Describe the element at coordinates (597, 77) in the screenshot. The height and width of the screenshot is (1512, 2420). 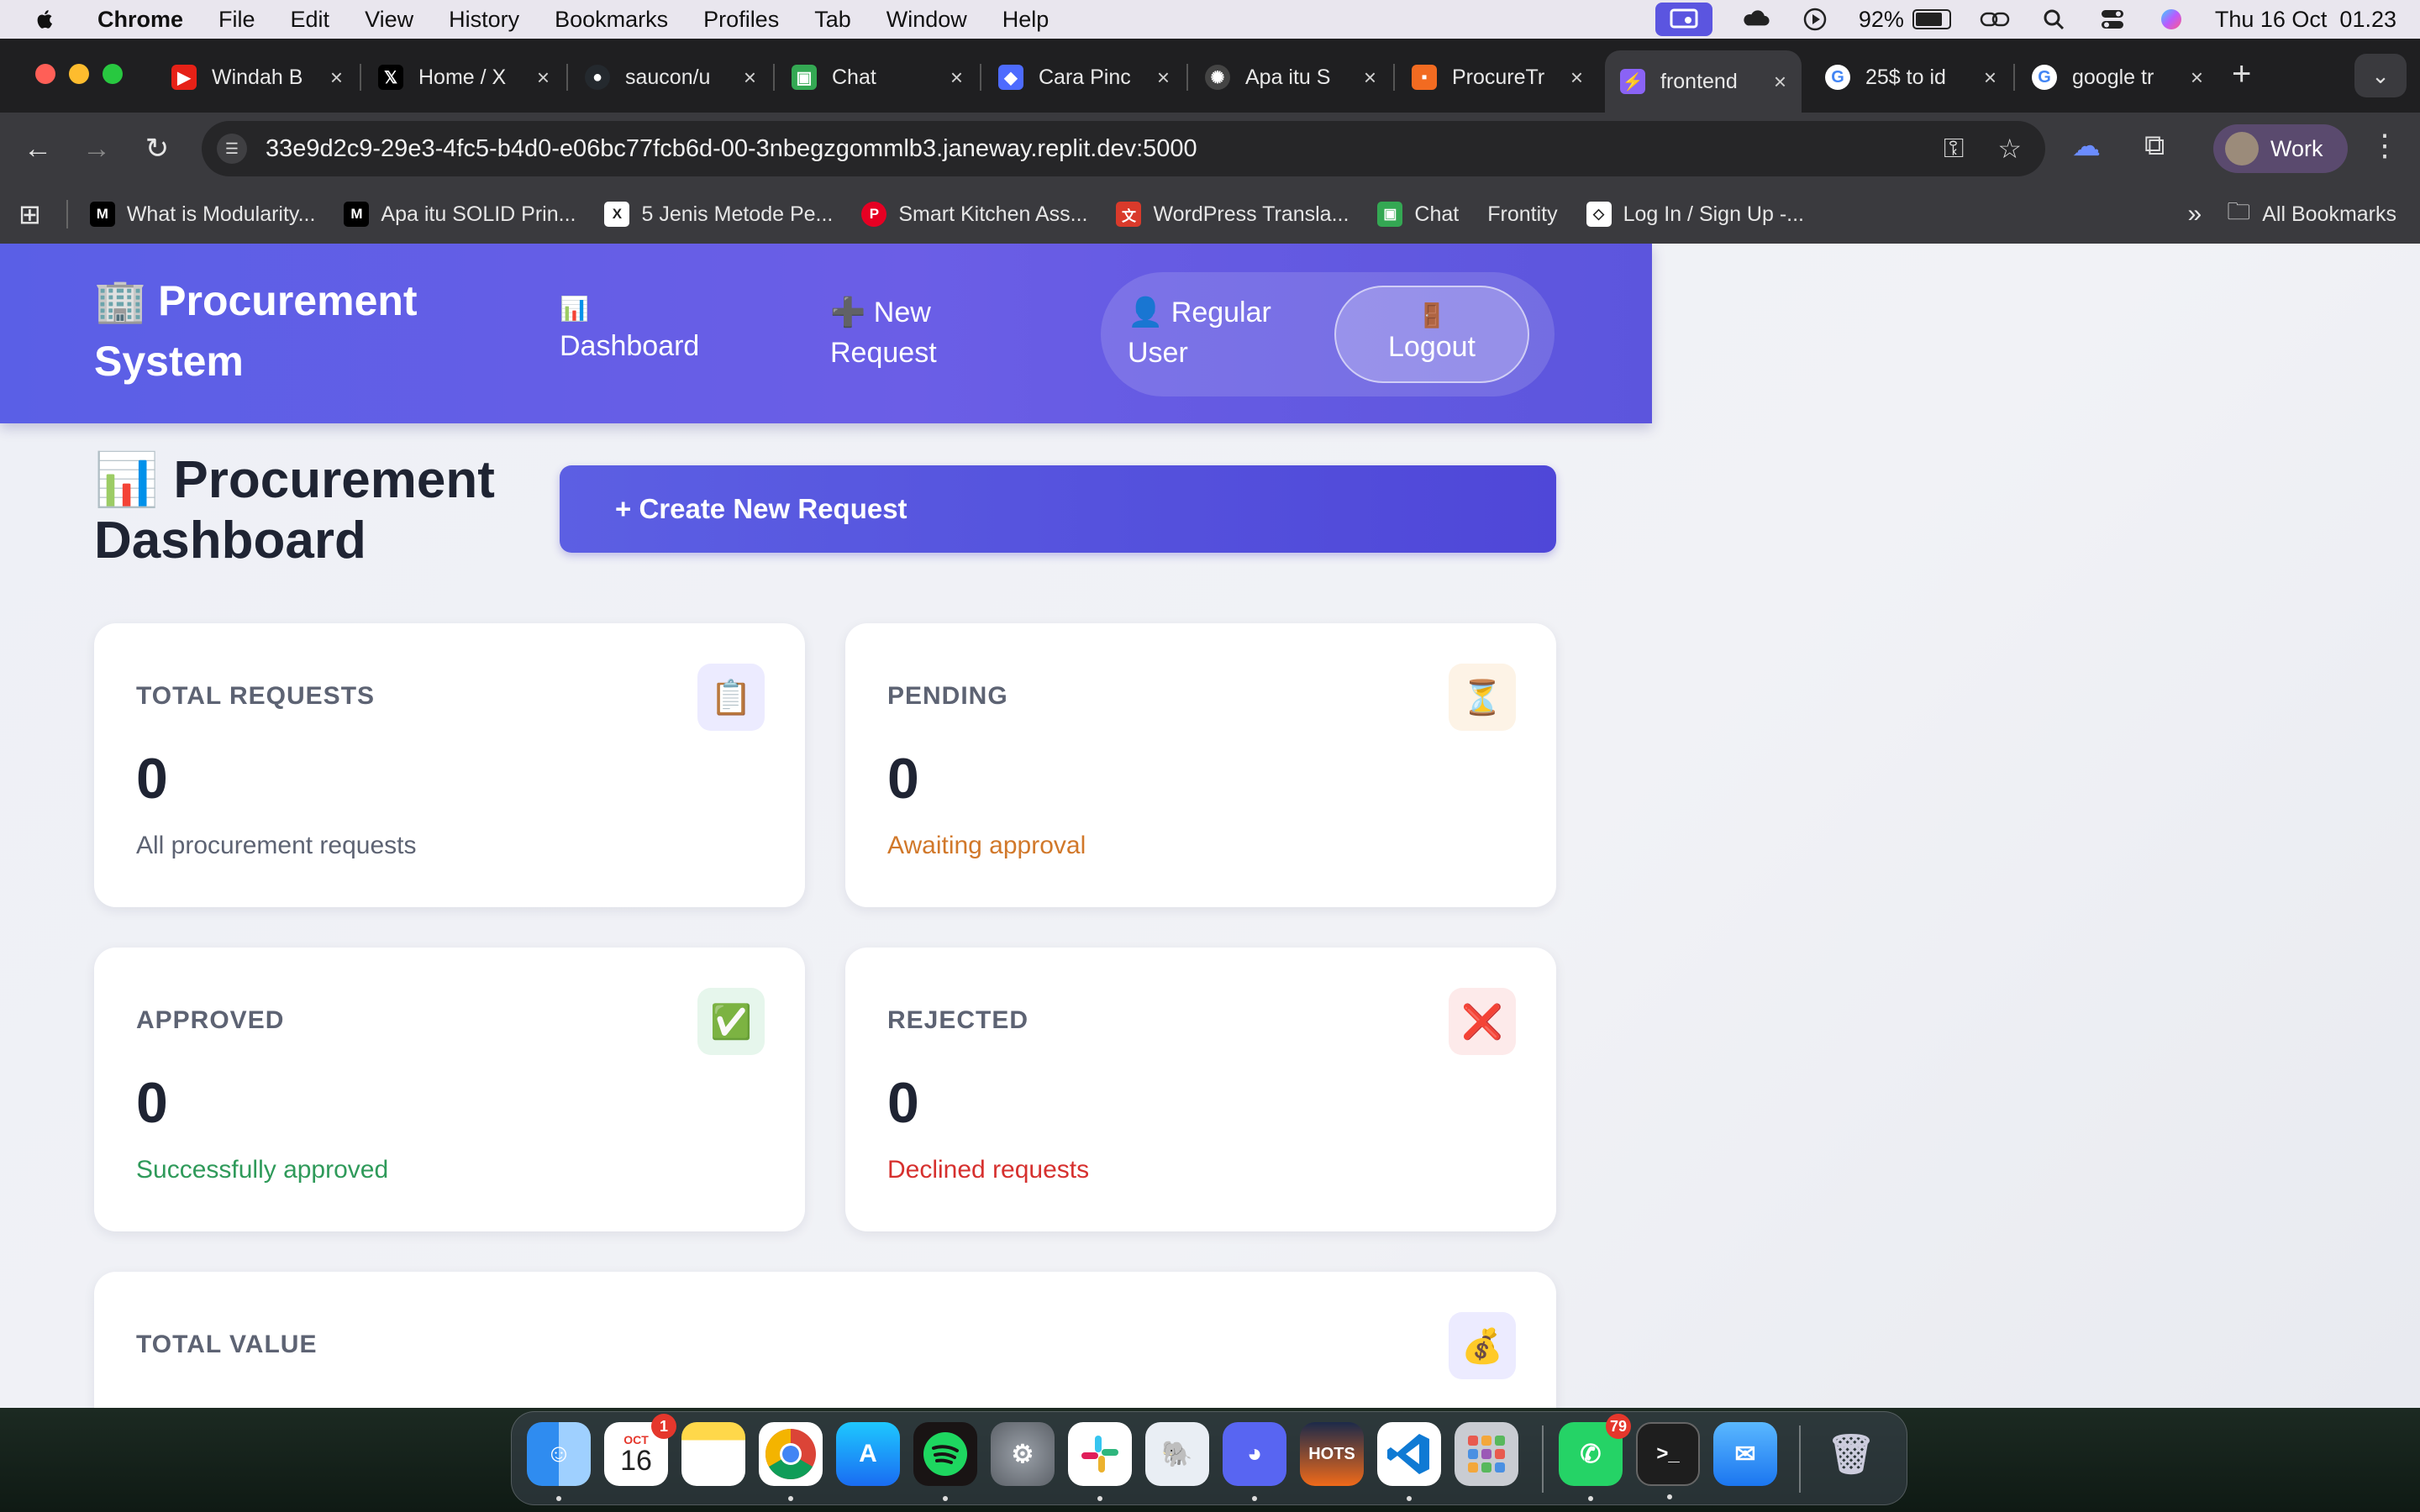
I see `github-icon: ●` at that location.